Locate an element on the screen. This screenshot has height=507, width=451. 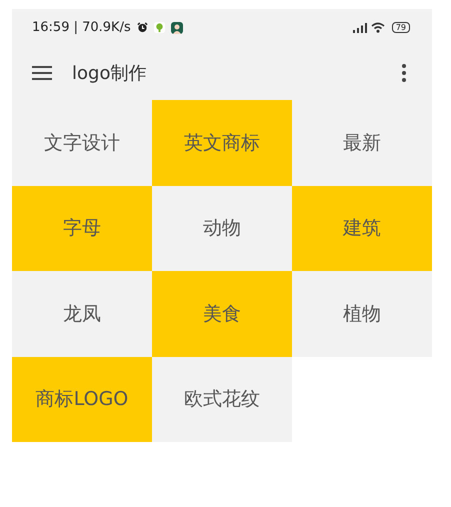
category-tile: 文字设计 is located at coordinates (82, 143).